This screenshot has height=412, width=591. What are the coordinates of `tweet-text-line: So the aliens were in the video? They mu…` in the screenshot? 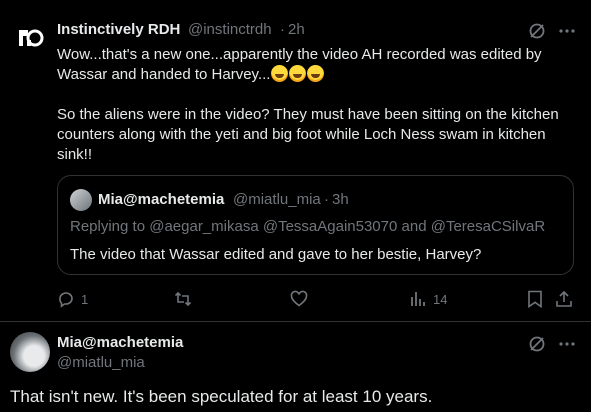 It's located at (308, 114).